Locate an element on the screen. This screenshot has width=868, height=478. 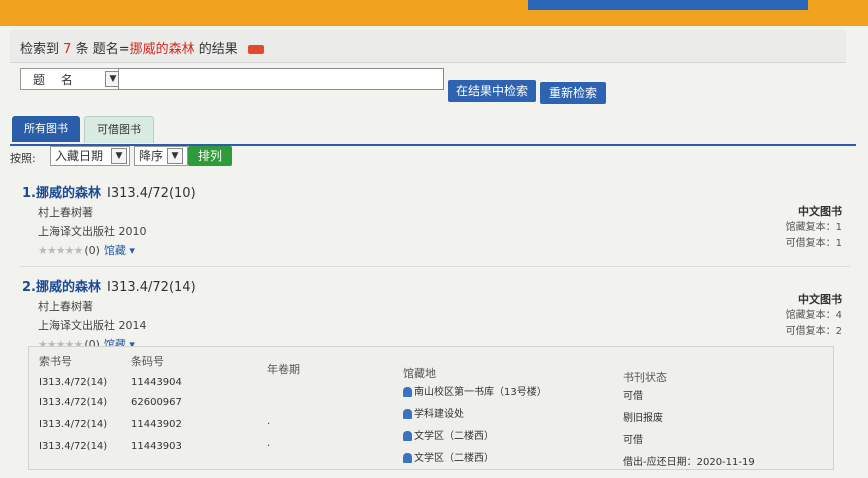
row-location-text: 学科建设处 is located at coordinates (439, 414).